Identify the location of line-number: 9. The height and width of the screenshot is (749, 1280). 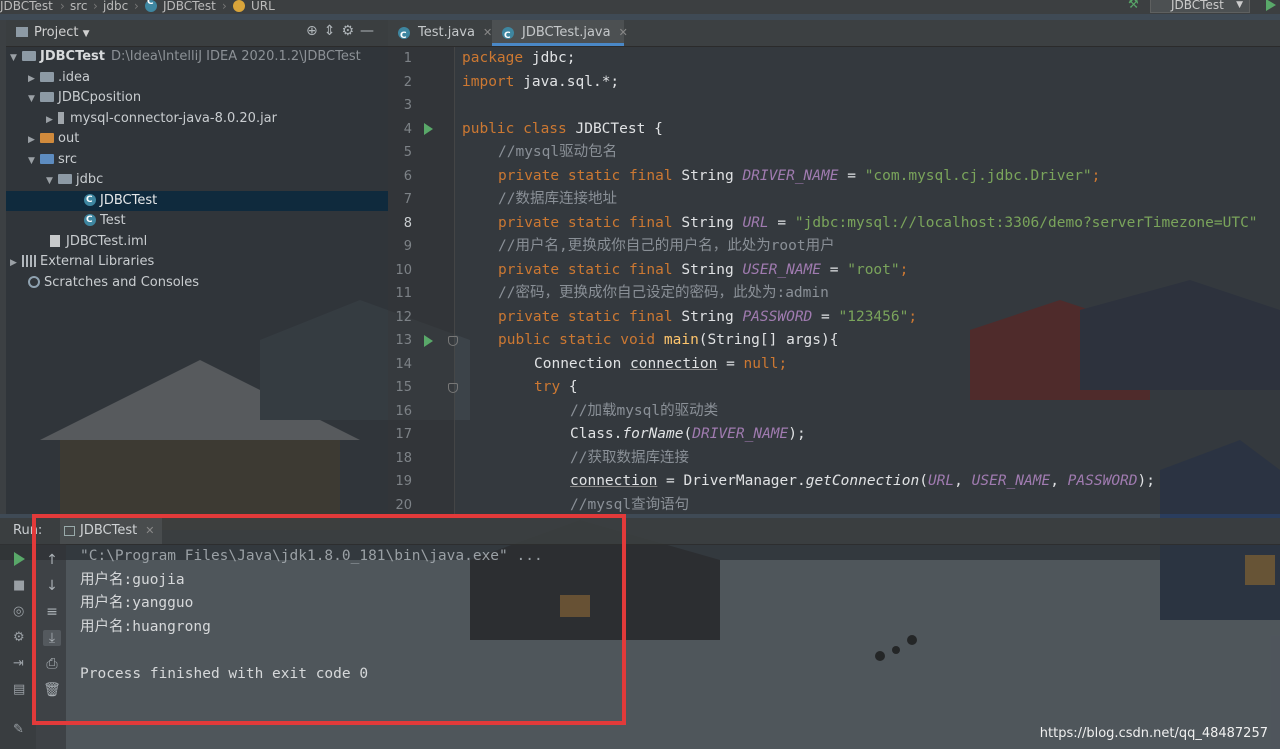
(407, 246).